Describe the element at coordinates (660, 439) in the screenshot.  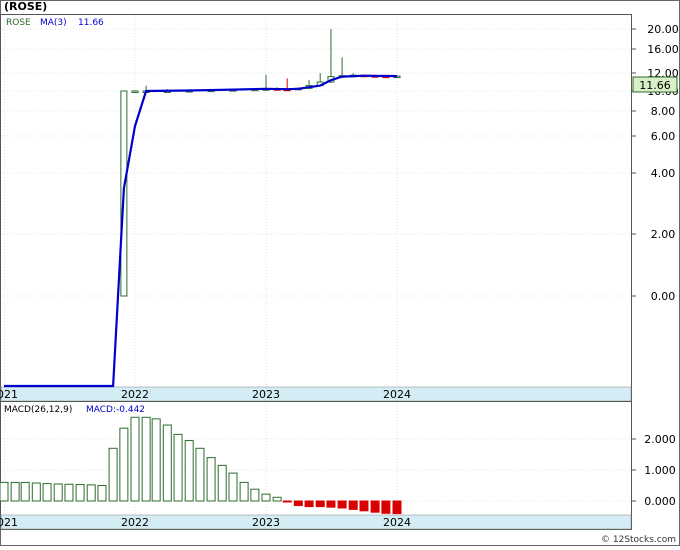
I see `macd-y-tick-label: 2.000` at that location.